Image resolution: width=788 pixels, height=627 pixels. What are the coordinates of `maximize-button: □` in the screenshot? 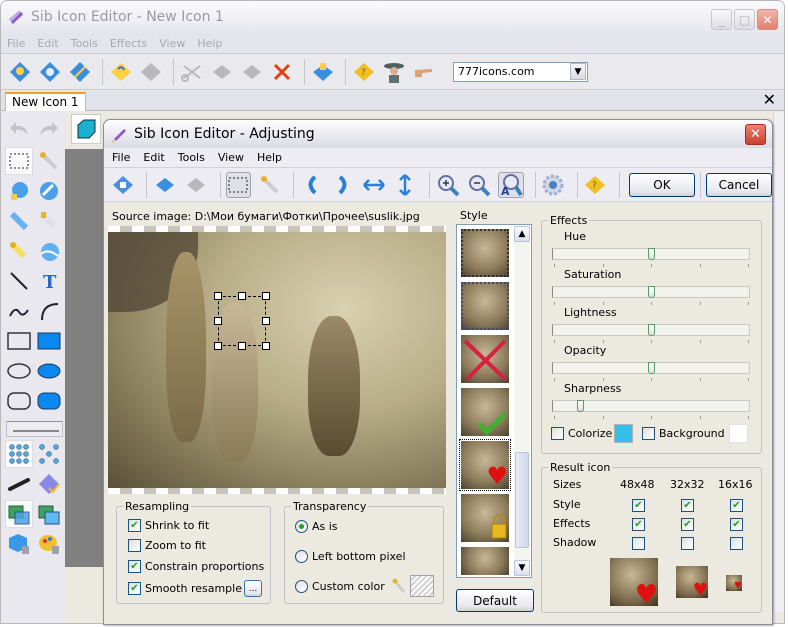 It's located at (744, 19).